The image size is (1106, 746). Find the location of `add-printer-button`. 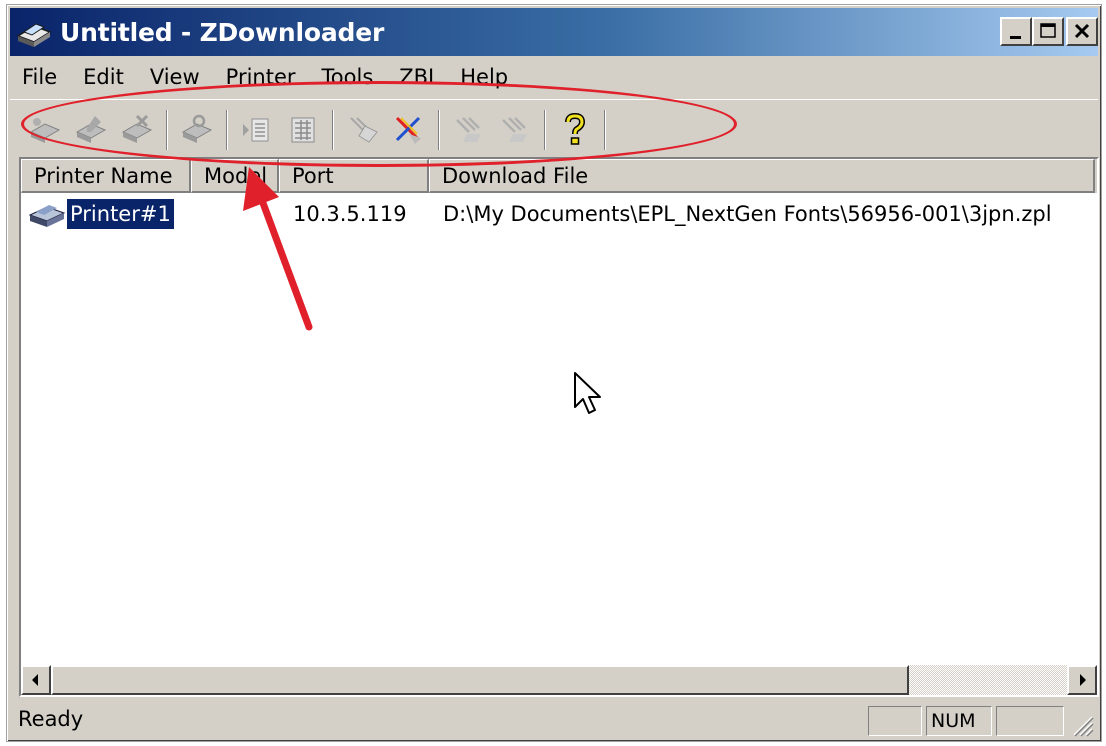

add-printer-button is located at coordinates (45, 130).